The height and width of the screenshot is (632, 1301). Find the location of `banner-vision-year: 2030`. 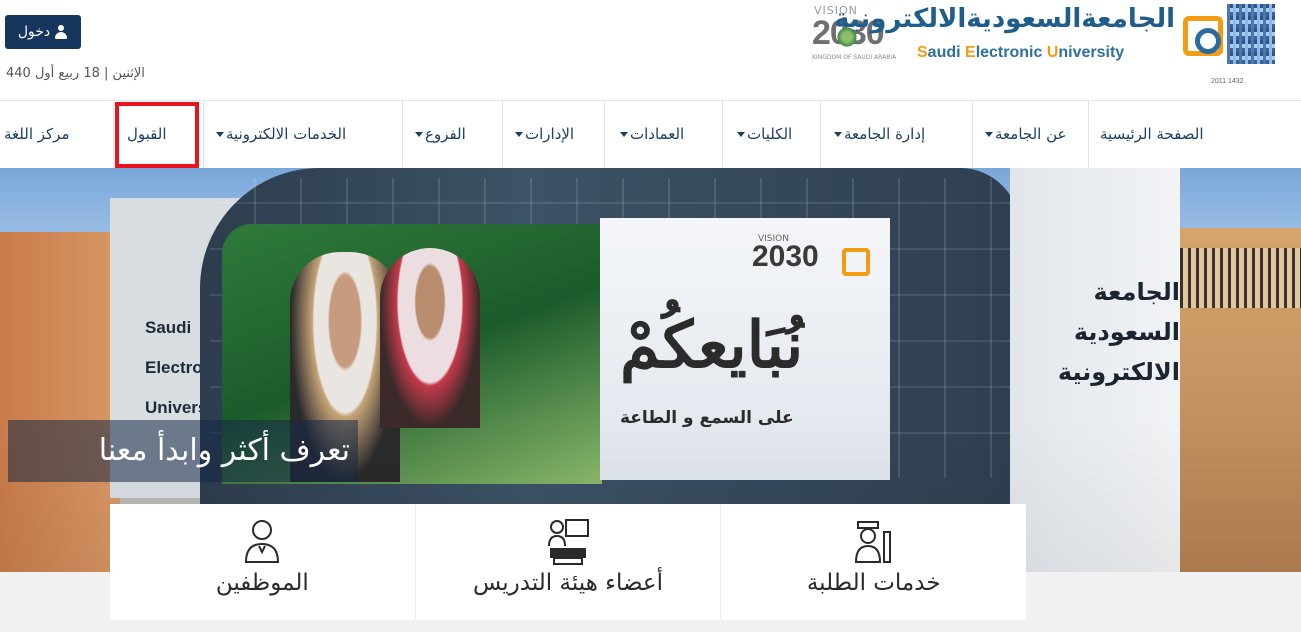

banner-vision-year: 2030 is located at coordinates (785, 256).